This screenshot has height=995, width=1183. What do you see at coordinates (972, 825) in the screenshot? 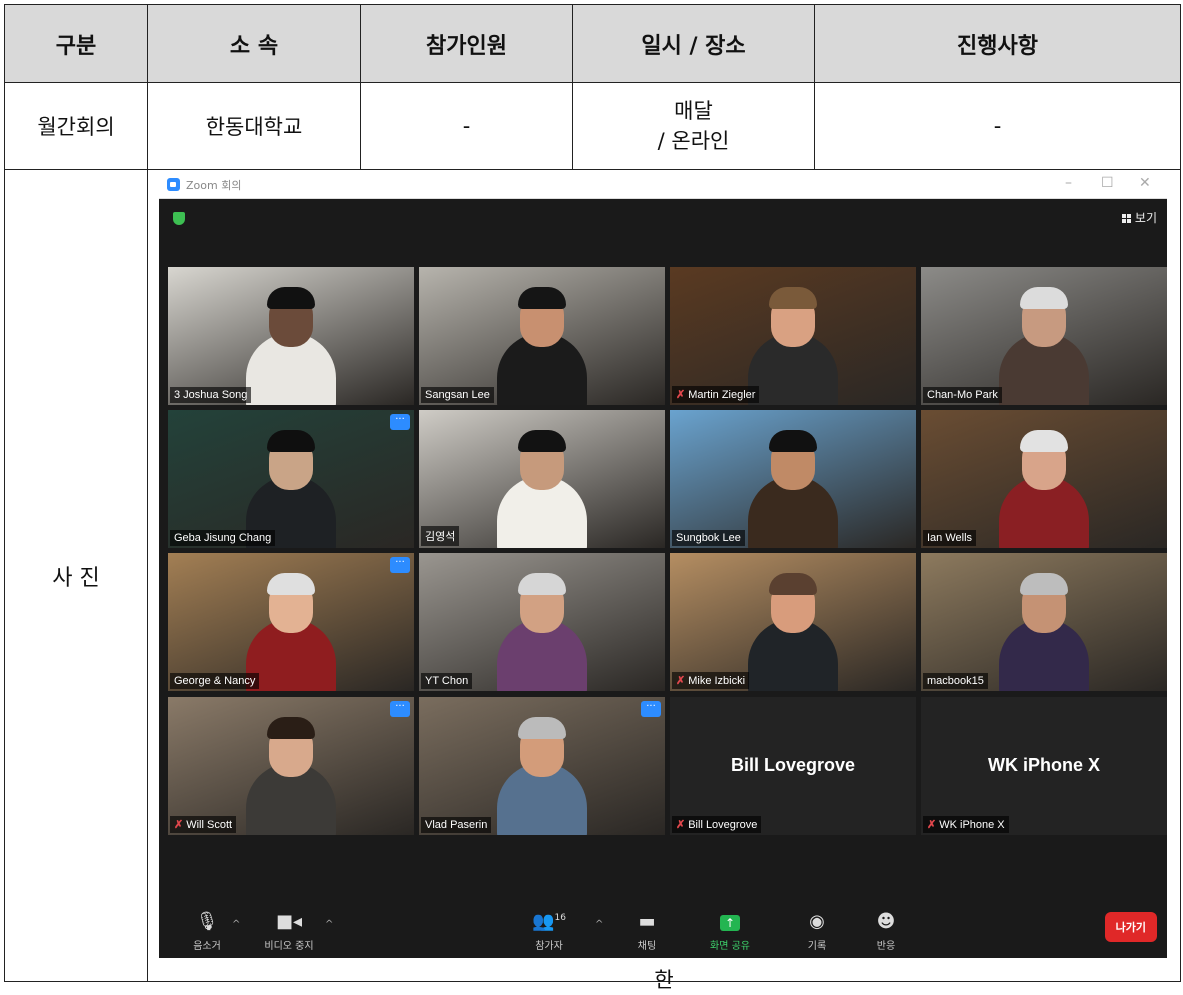
I see `participant-name: WK iPhone X` at bounding box center [972, 825].